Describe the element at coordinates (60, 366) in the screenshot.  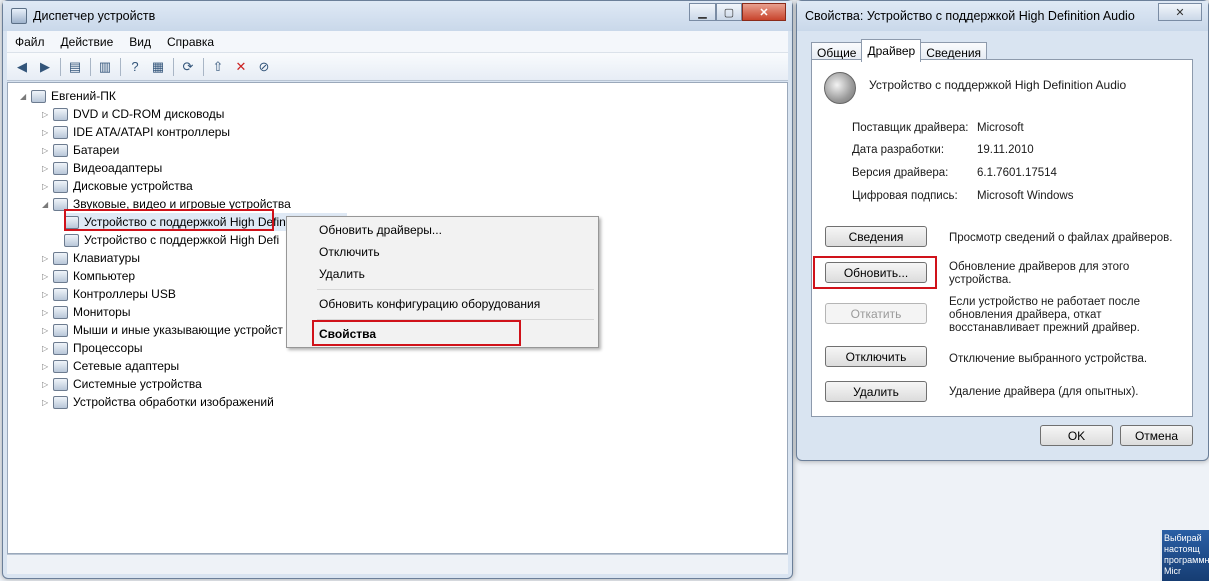
I see `network-adapter-icon` at that location.